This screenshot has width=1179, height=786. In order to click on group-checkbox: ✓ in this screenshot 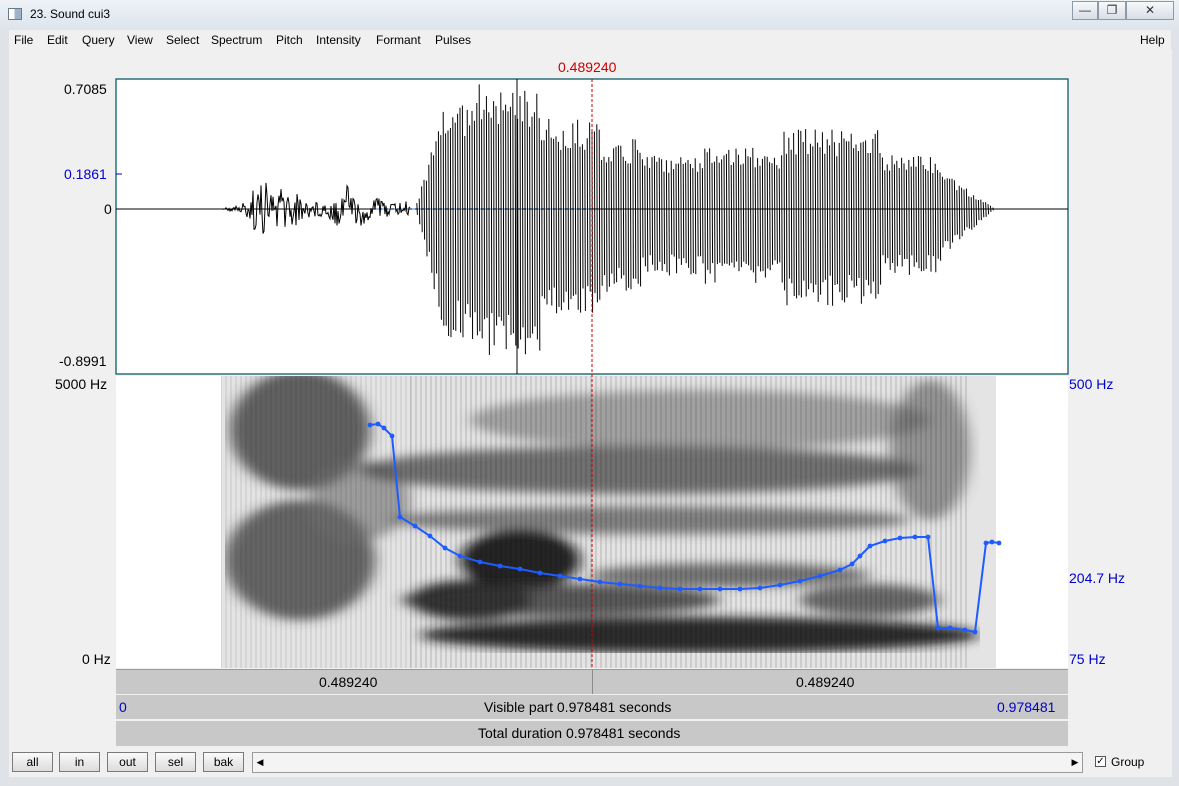, I will do `click(1100, 761)`.